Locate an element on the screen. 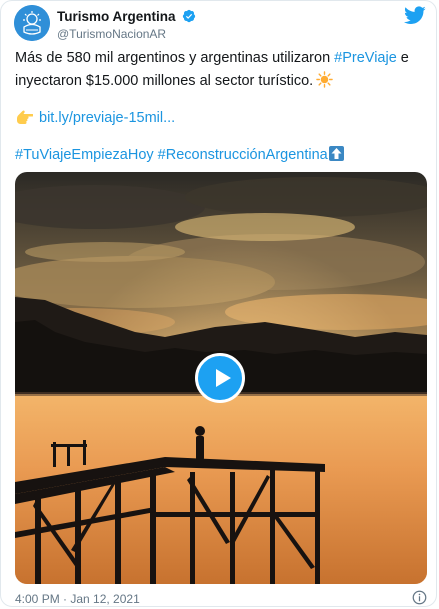 This screenshot has height=609, width=439. info-icon is located at coordinates (419, 597).